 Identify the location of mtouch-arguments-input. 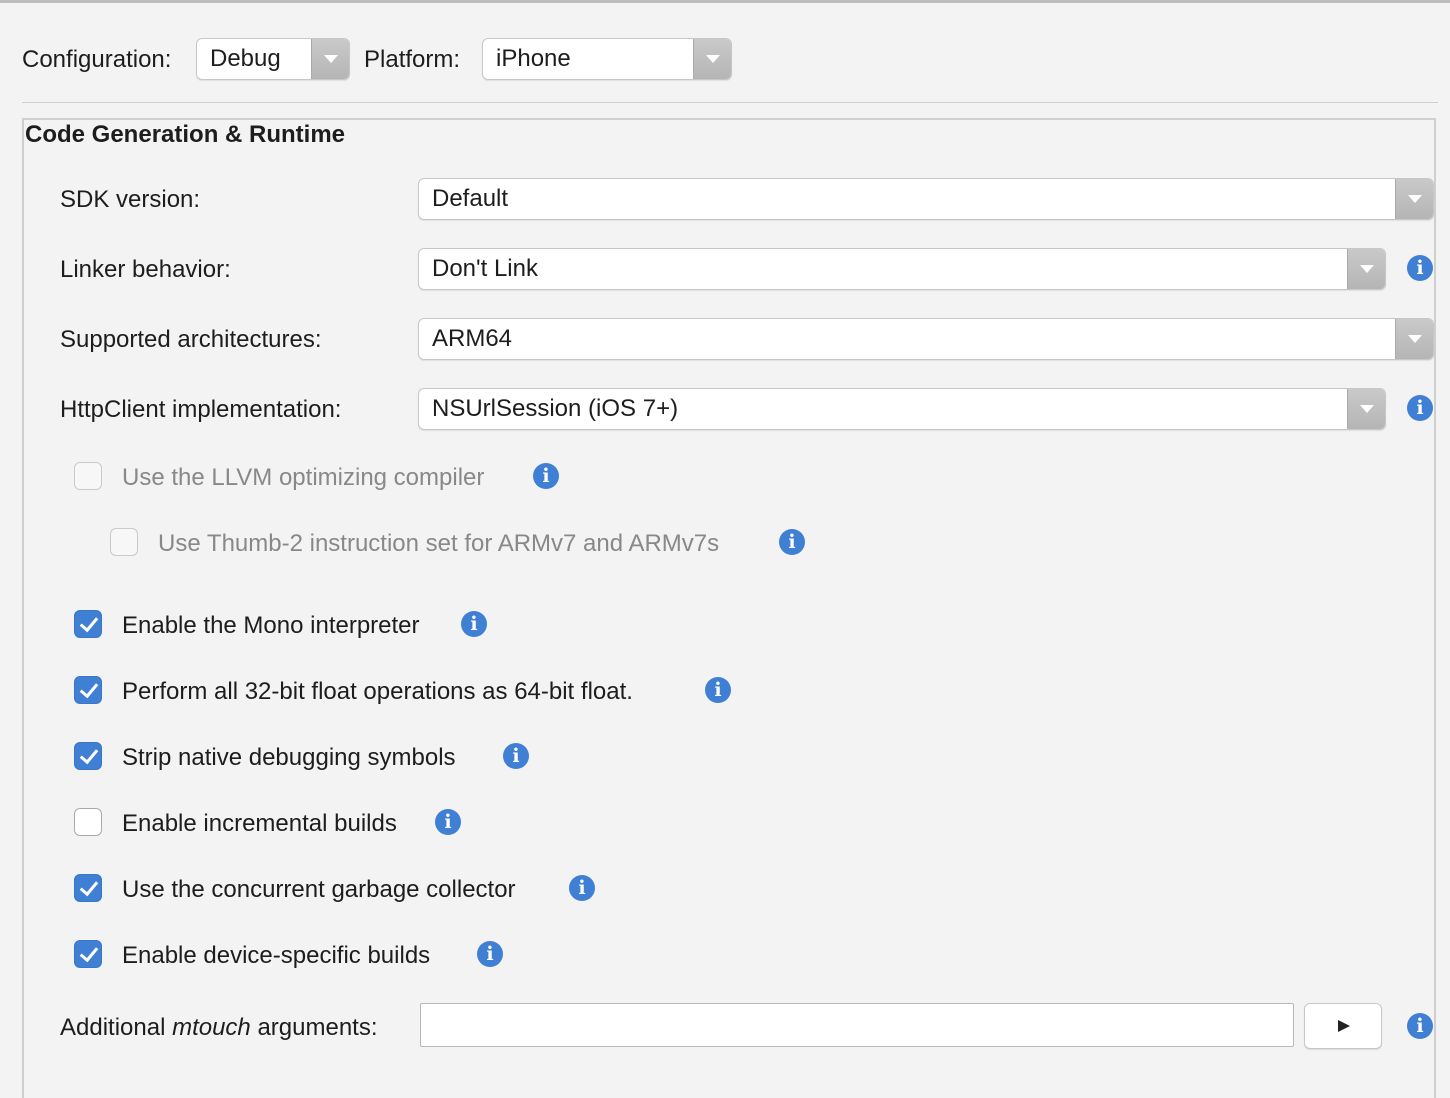
(857, 1025).